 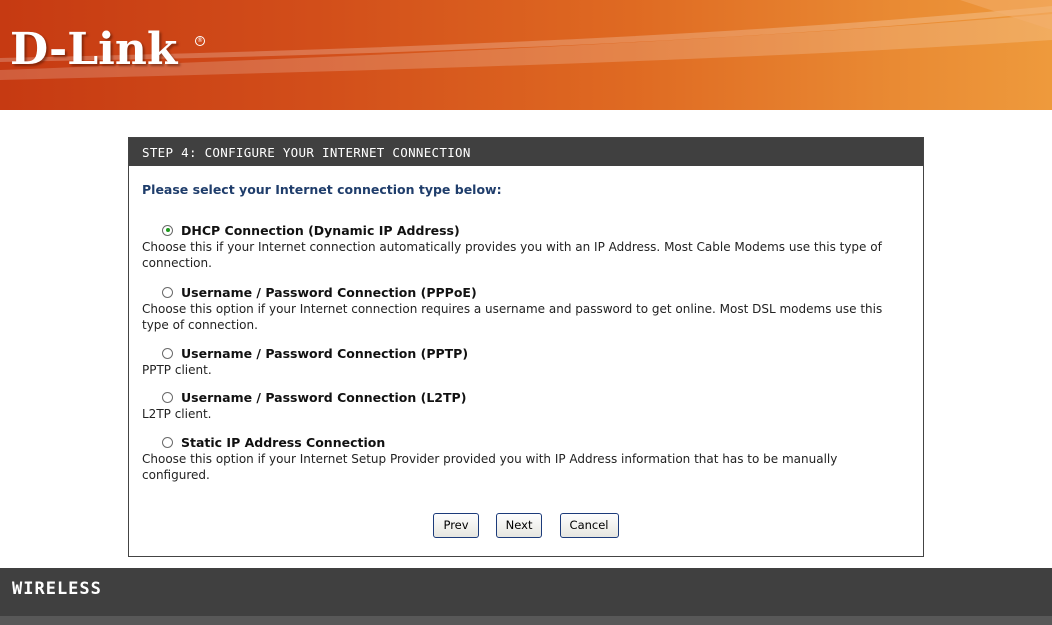 What do you see at coordinates (519, 525) in the screenshot?
I see `next-button: Next` at bounding box center [519, 525].